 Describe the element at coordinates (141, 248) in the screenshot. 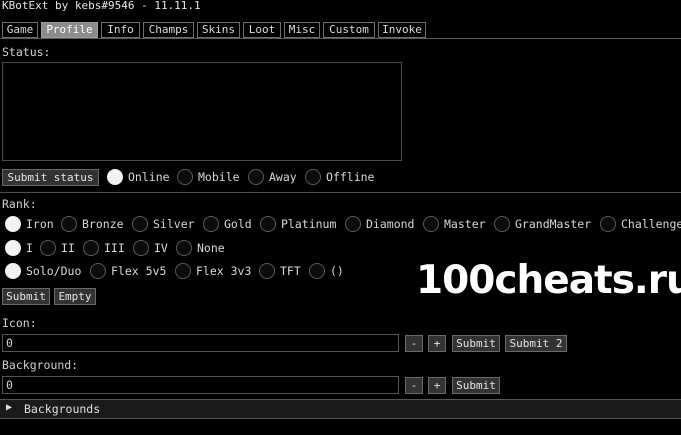

I see `radio-division-iv-indicator` at that location.